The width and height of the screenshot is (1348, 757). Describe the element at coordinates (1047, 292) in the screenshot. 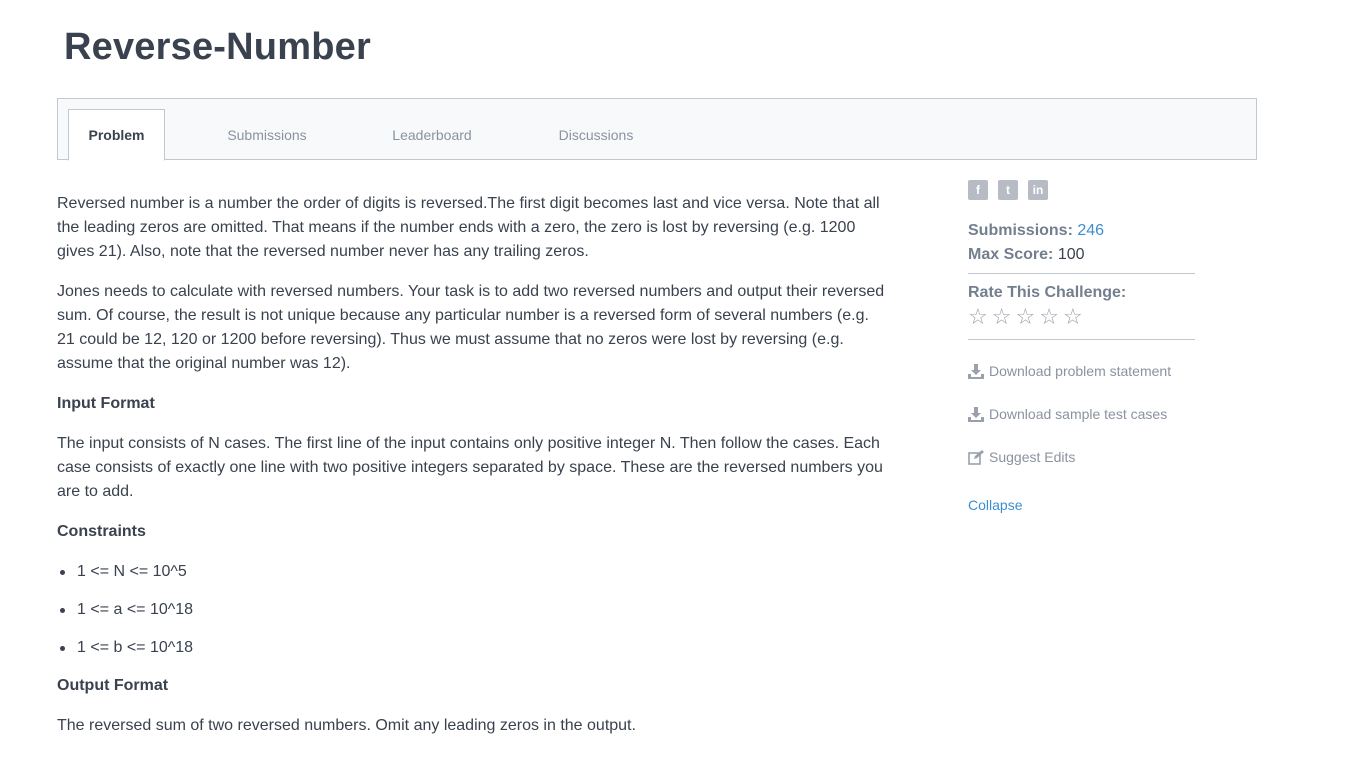

I see `rate-challenge-label: Rate This Challenge:` at that location.